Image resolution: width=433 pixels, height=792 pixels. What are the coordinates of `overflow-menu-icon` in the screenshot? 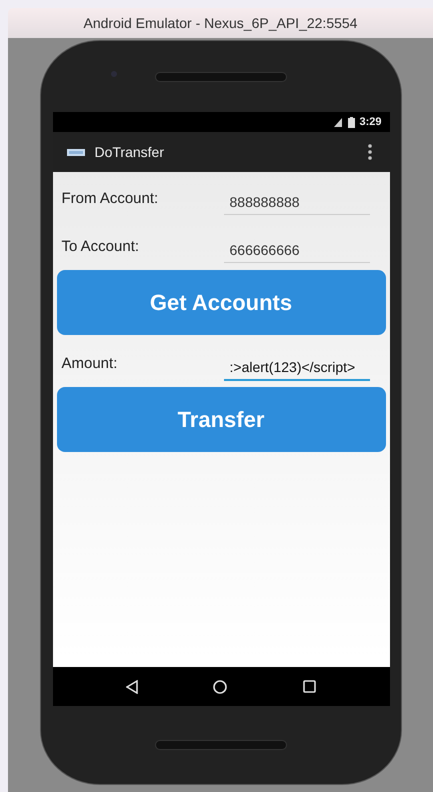 It's located at (370, 152).